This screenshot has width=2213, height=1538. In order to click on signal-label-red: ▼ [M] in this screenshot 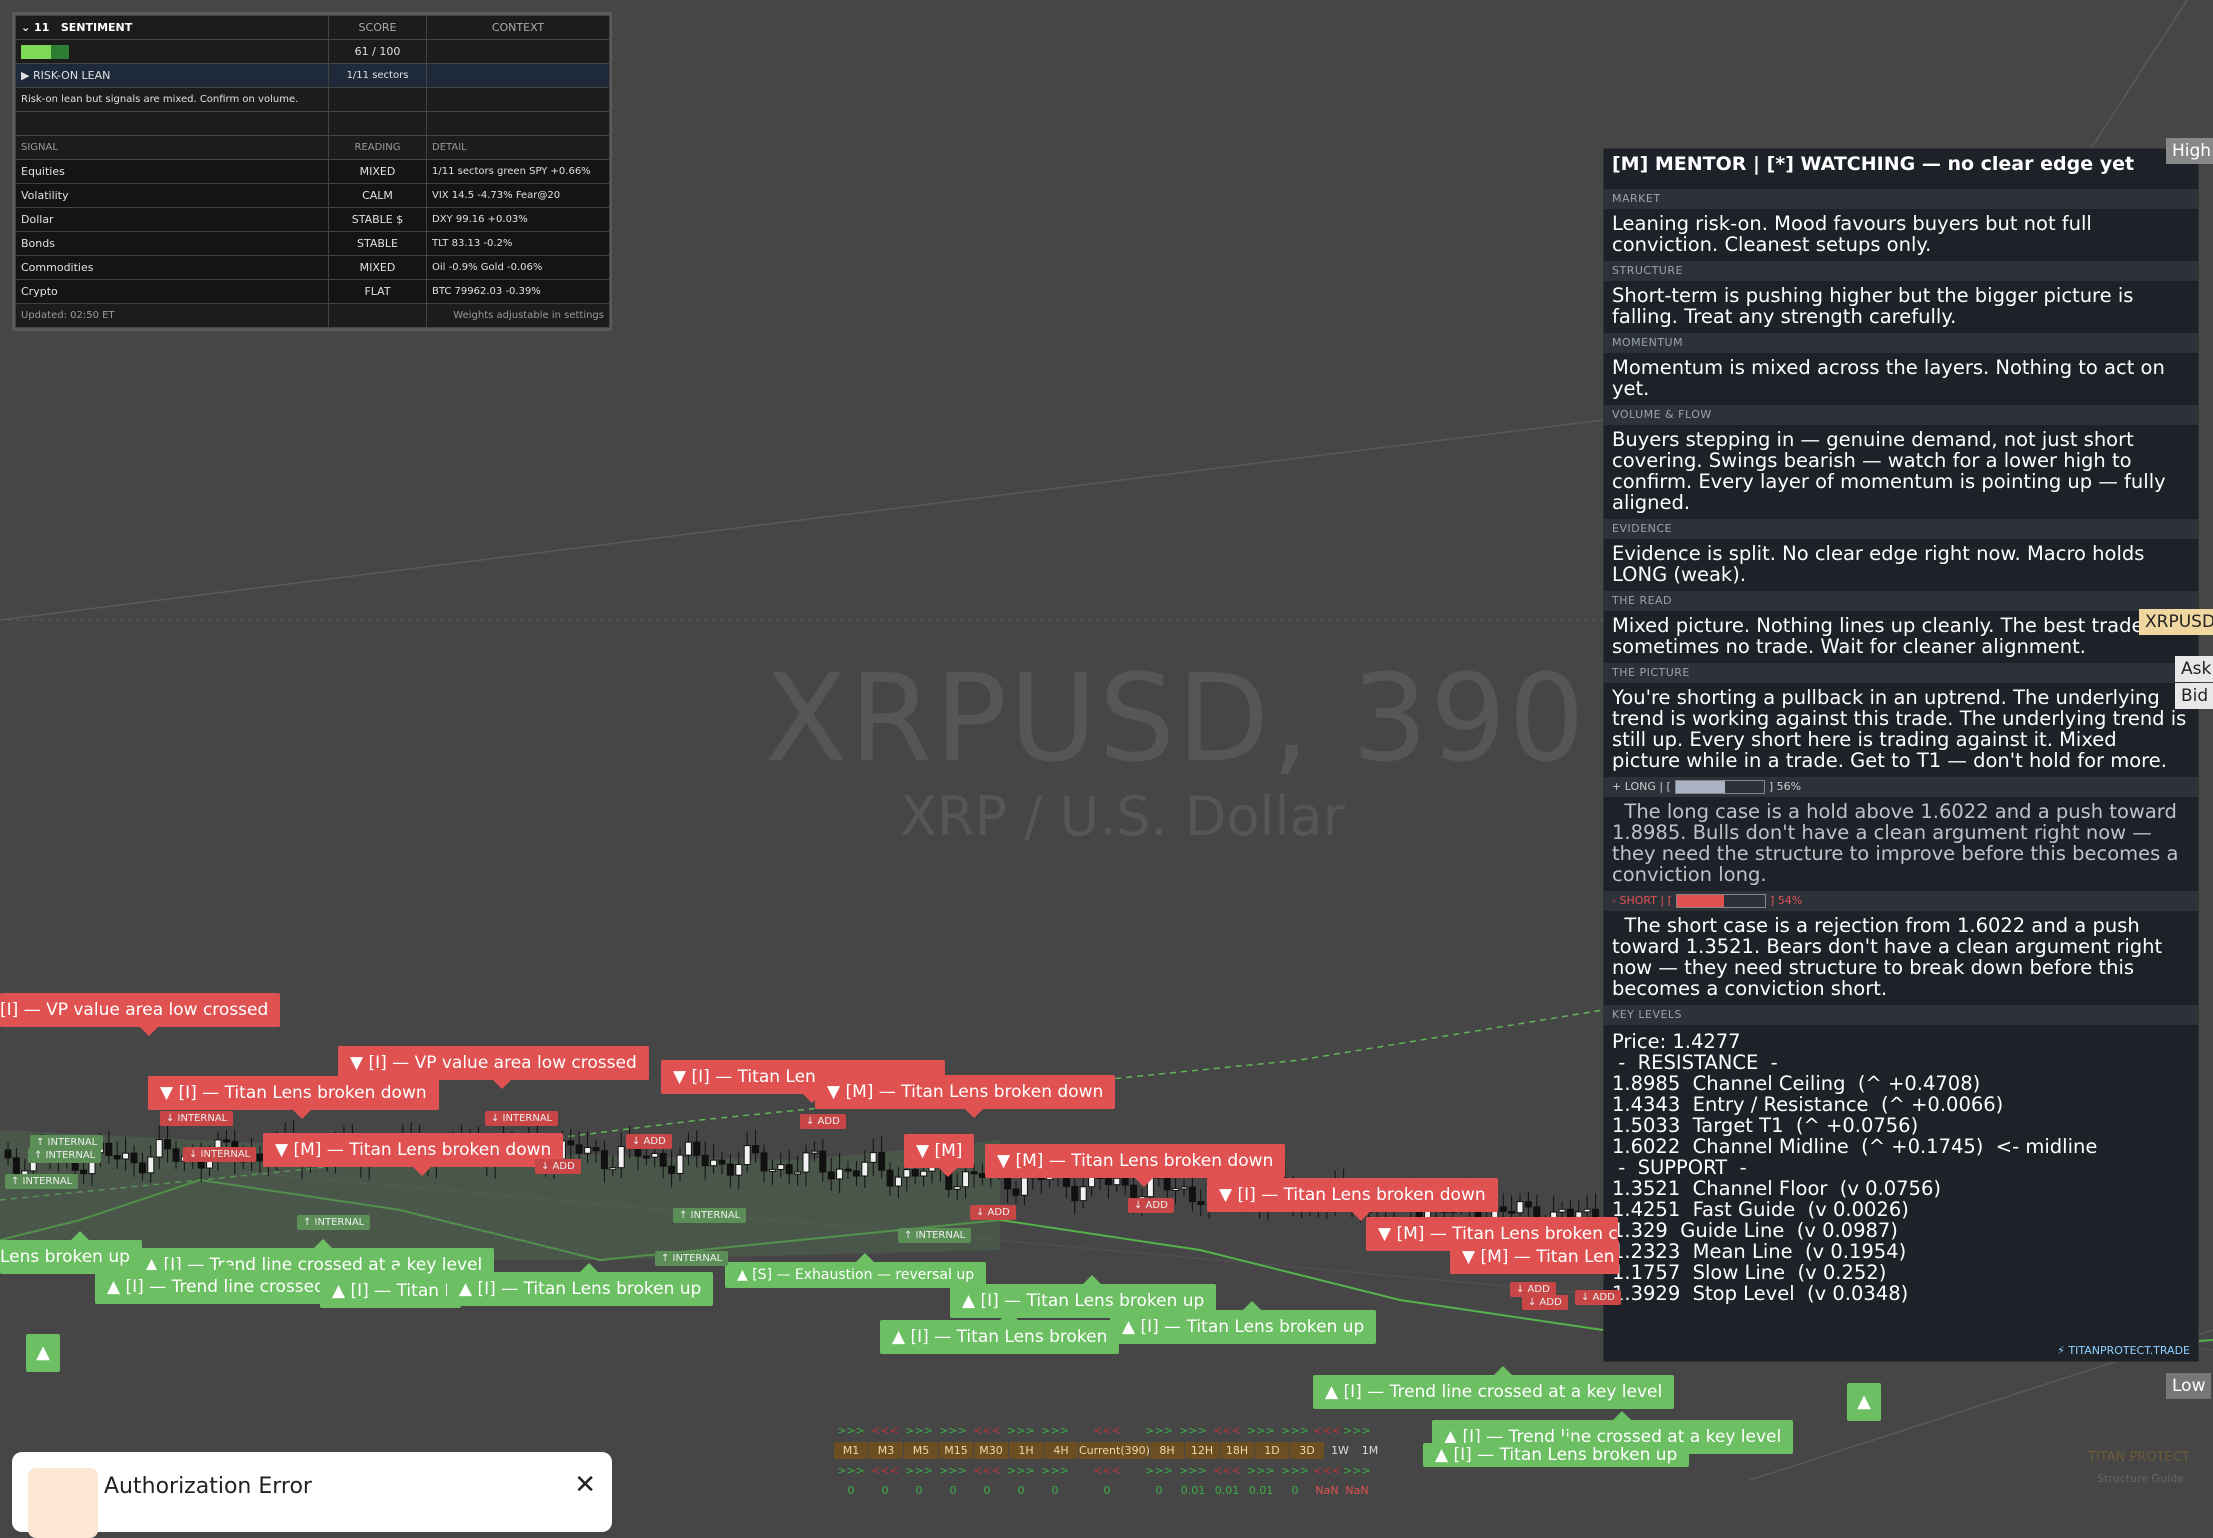, I will do `click(939, 1155)`.